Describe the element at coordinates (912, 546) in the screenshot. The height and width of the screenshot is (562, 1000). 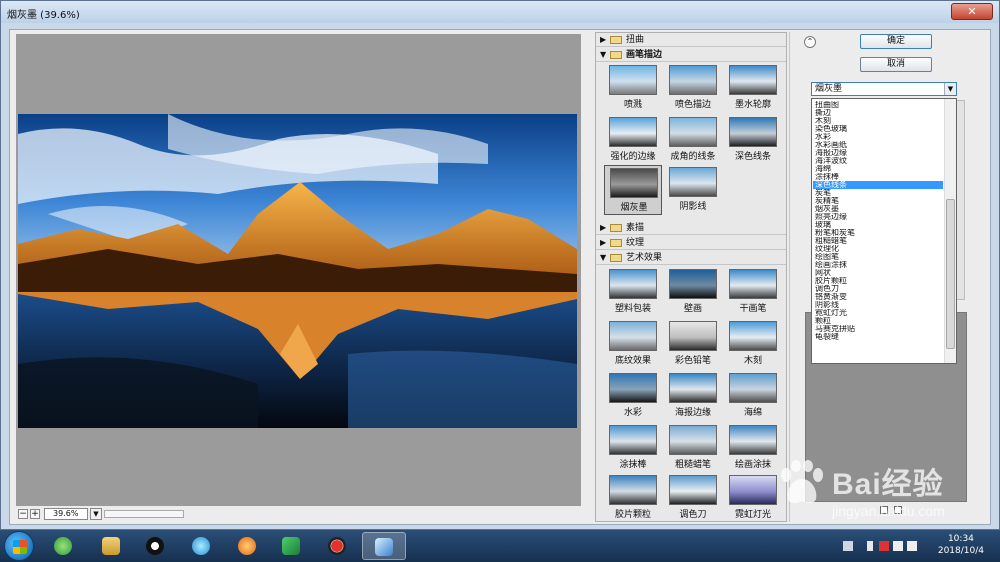
I see `volume-icon` at that location.